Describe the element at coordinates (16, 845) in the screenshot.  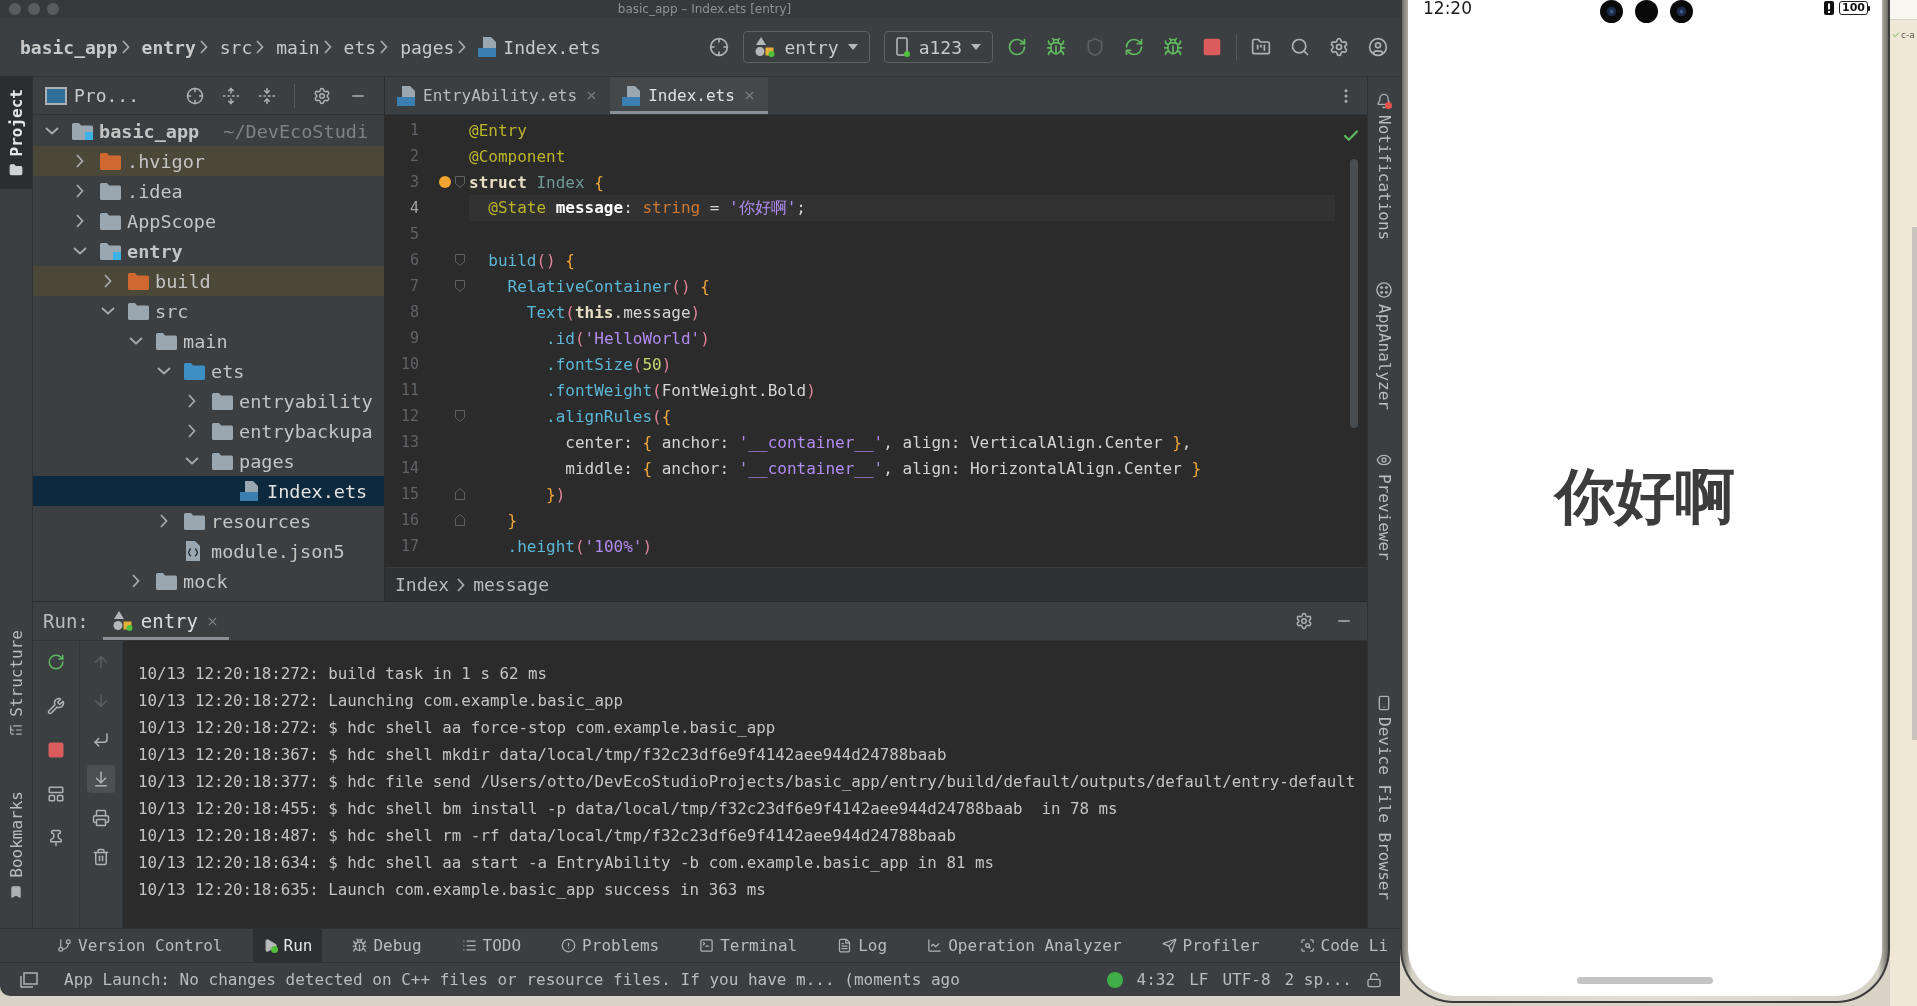
I see `tool-window-tab: Bookmarks` at that location.